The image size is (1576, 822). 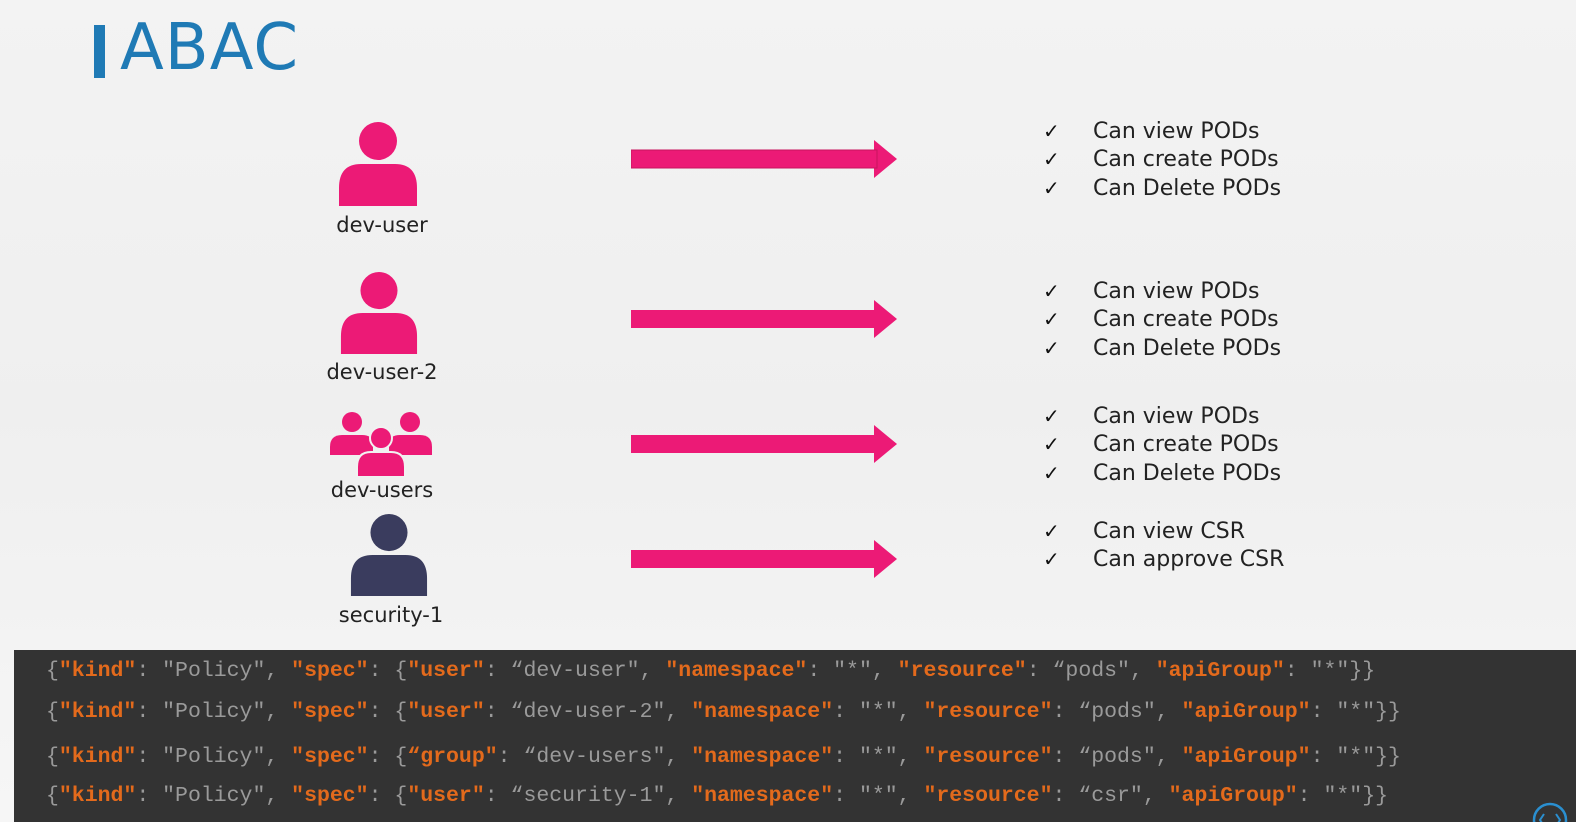 I want to click on subject-label: dev-users, so click(x=382, y=490).